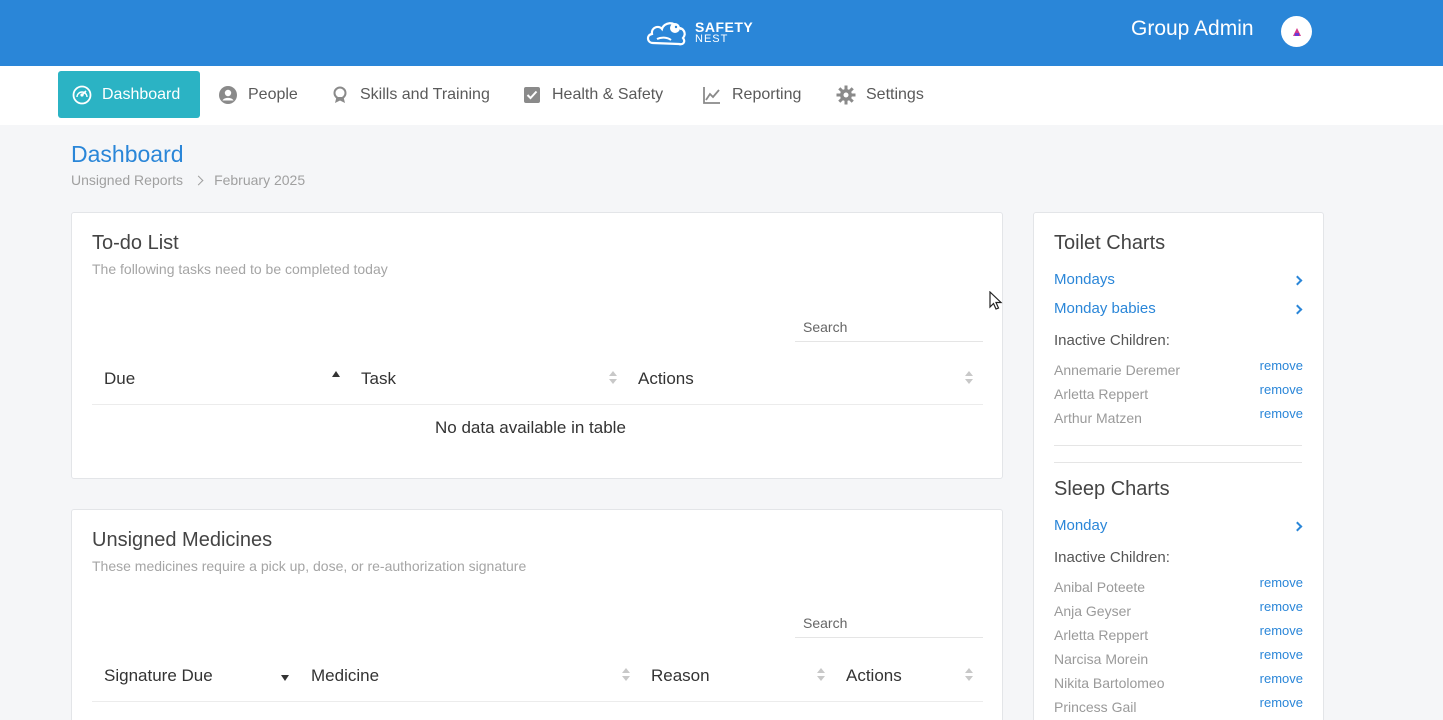 The width and height of the screenshot is (1443, 720). What do you see at coordinates (158, 676) in the screenshot?
I see `column-header-signature-due: Signature Due` at bounding box center [158, 676].